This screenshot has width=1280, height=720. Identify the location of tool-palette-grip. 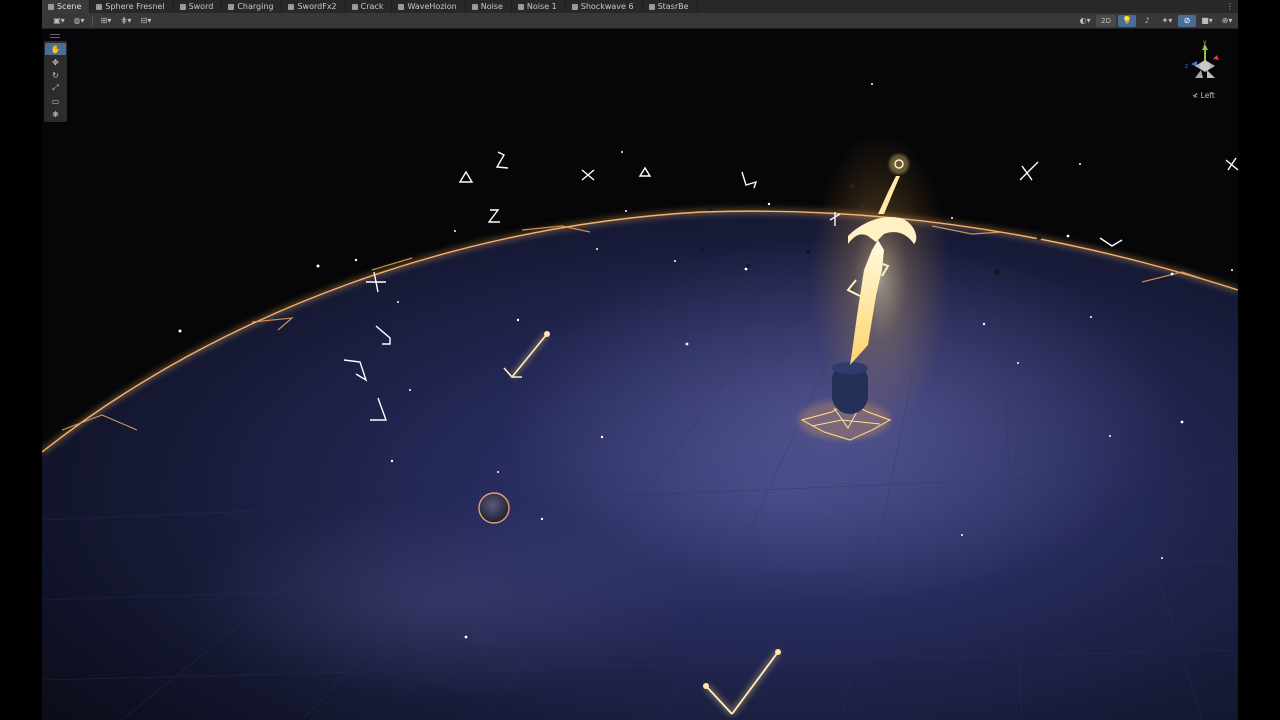
(55, 36).